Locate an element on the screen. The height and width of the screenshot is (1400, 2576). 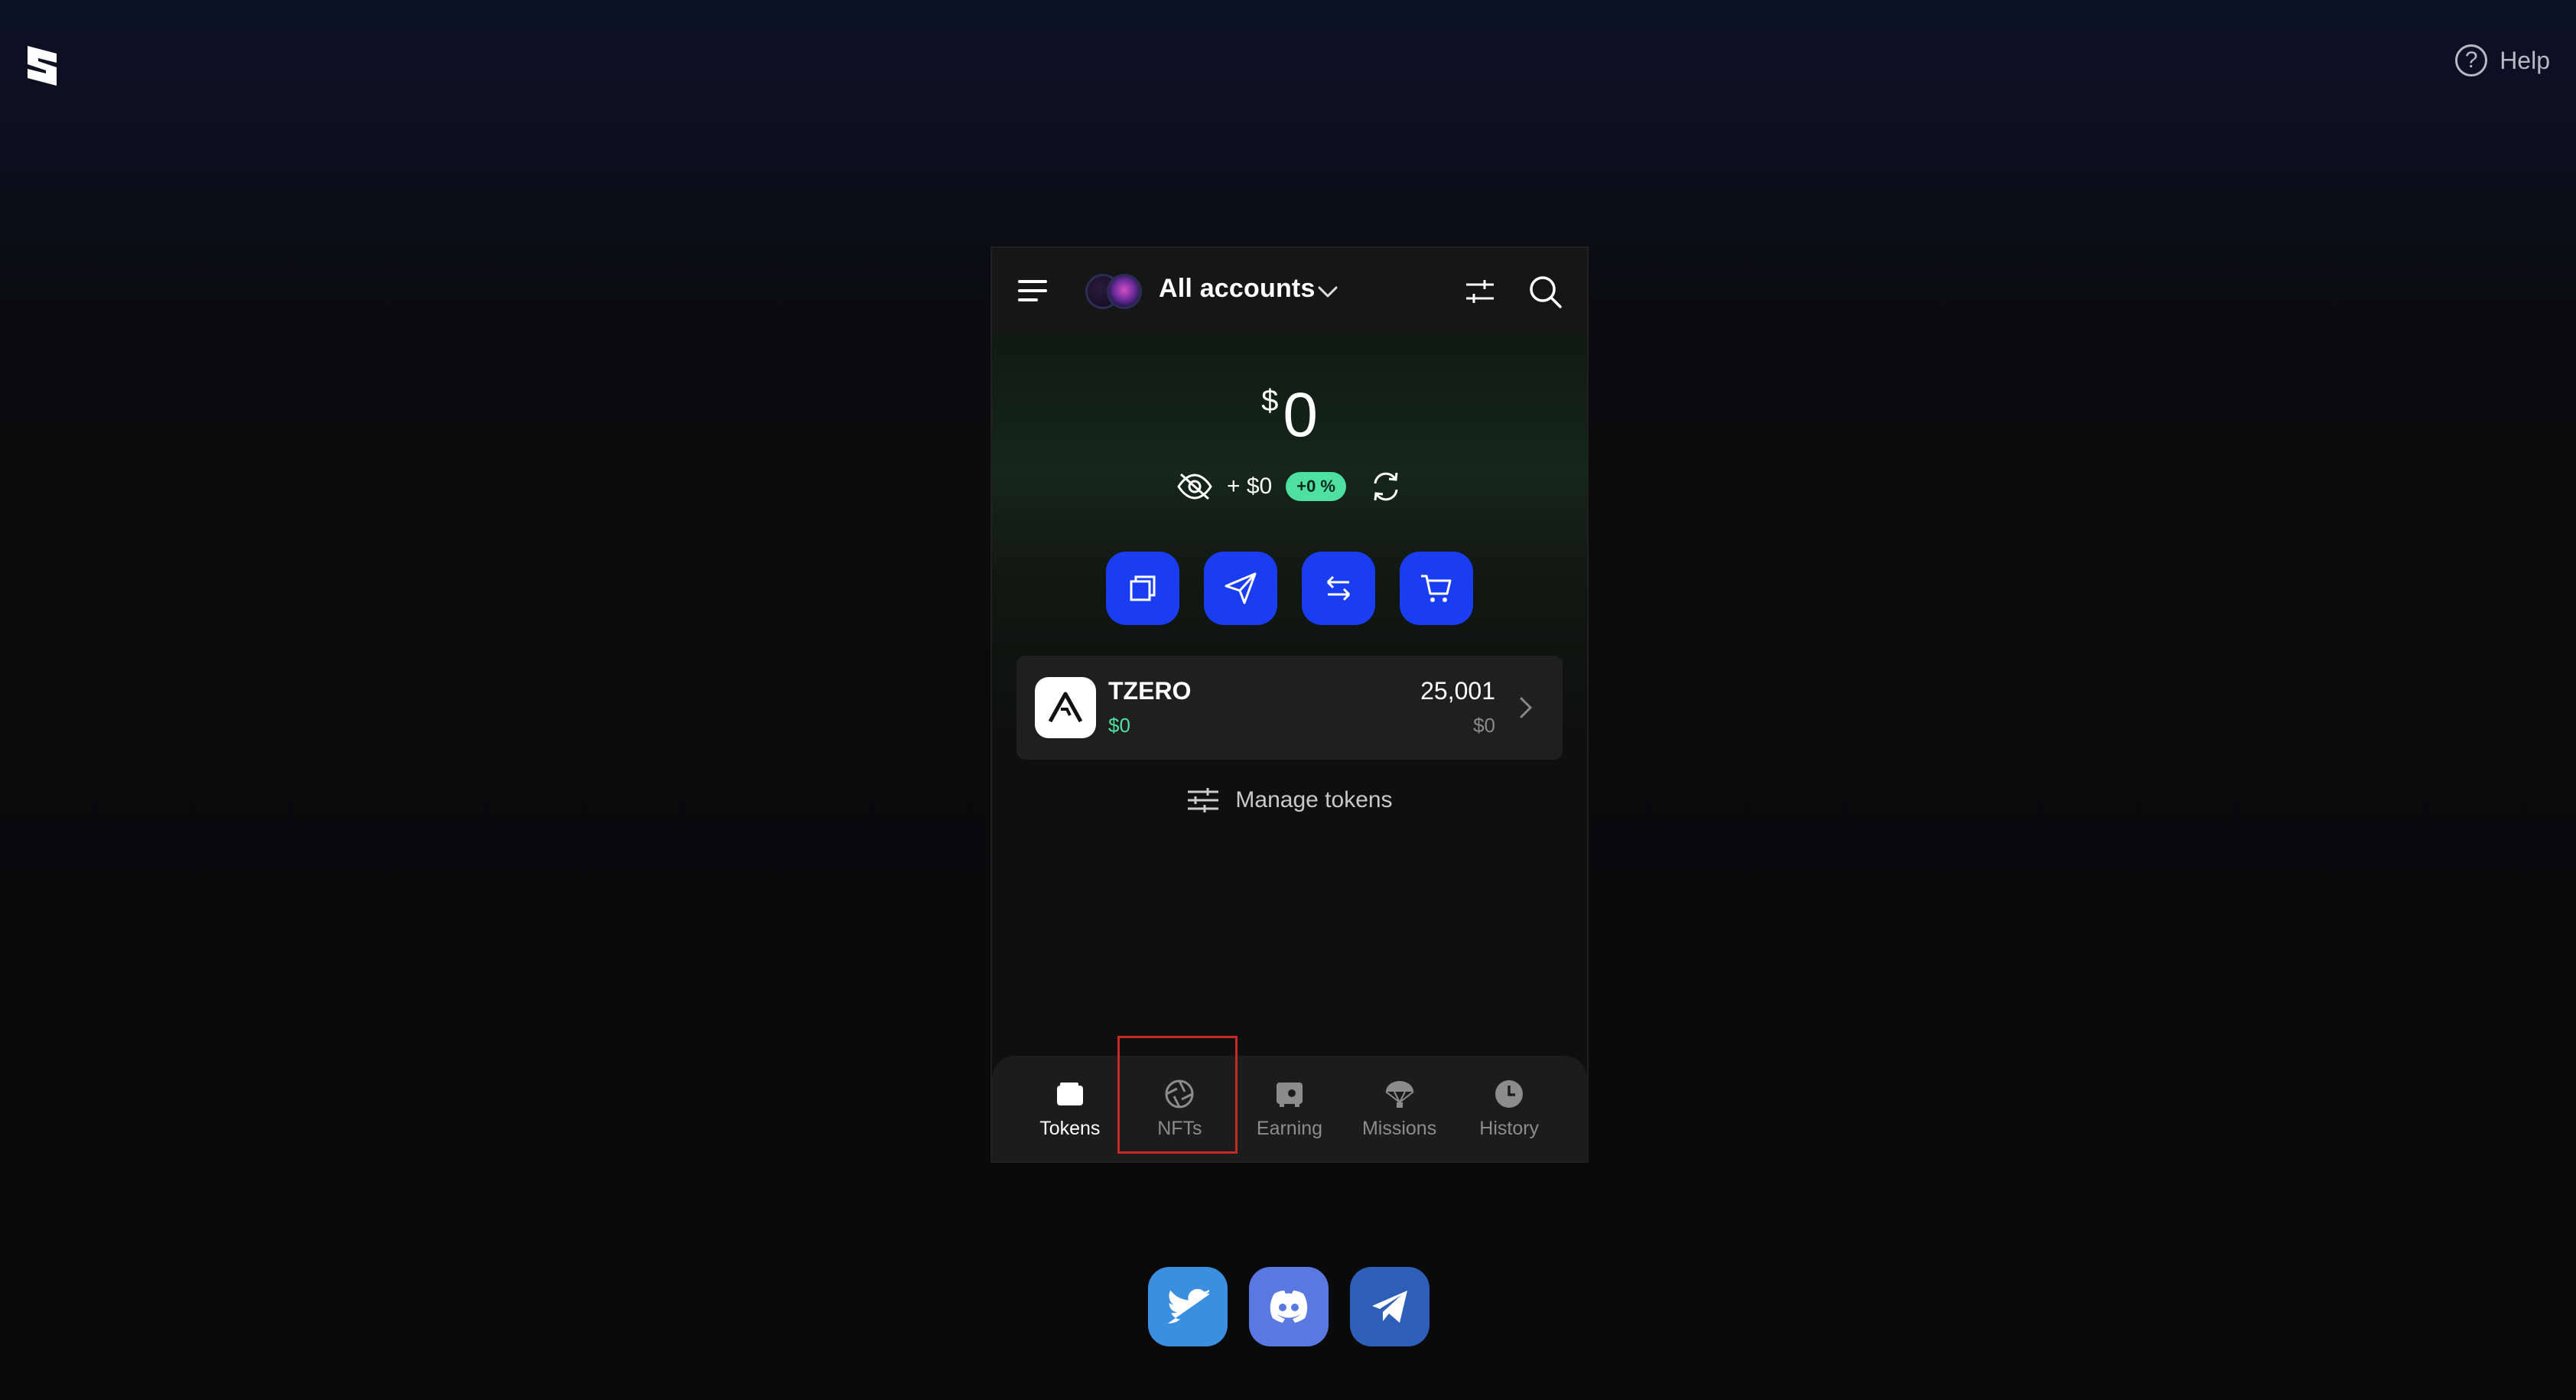
app-logo-icon is located at coordinates (42, 66).